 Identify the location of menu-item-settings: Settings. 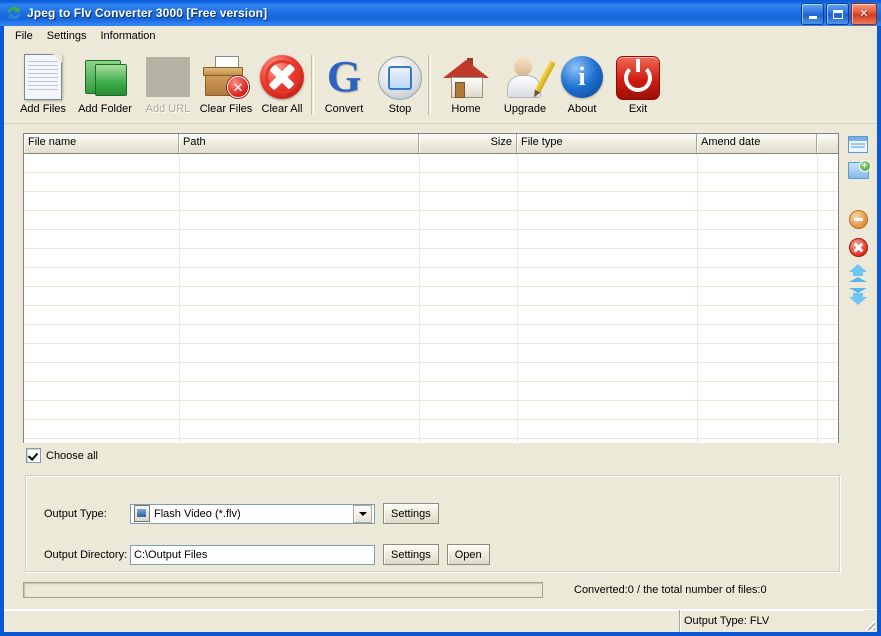
(69, 36).